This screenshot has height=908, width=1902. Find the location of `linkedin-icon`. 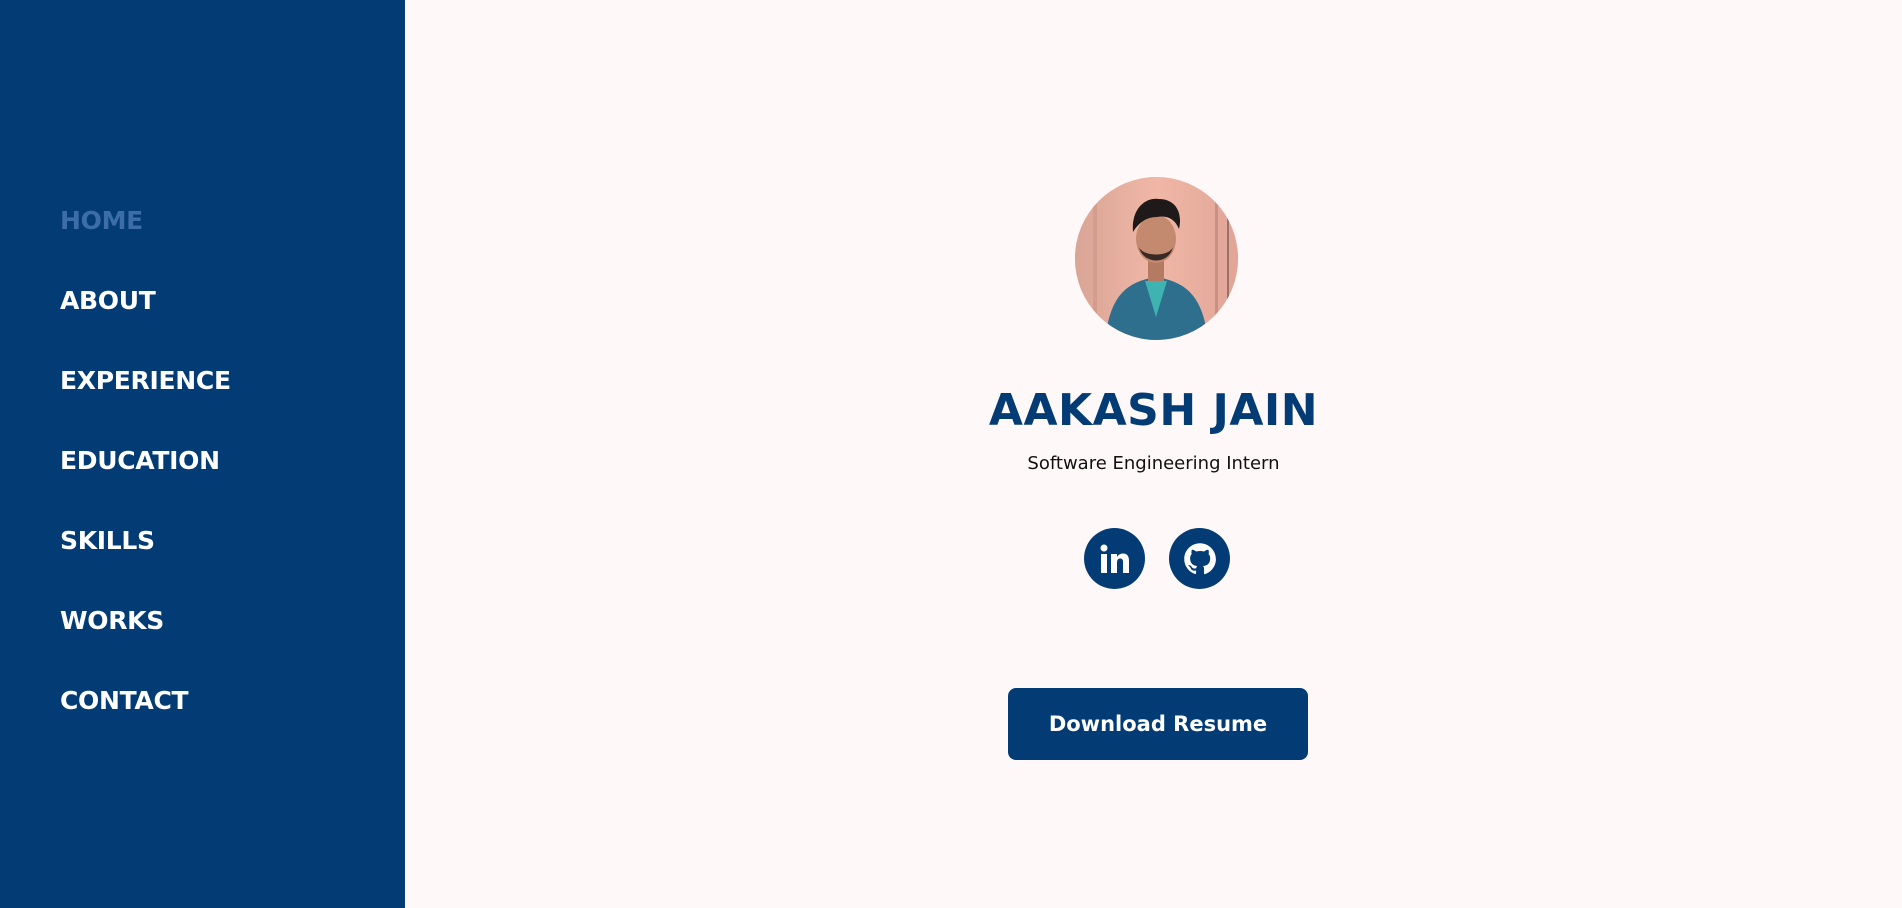

linkedin-icon is located at coordinates (1114, 558).